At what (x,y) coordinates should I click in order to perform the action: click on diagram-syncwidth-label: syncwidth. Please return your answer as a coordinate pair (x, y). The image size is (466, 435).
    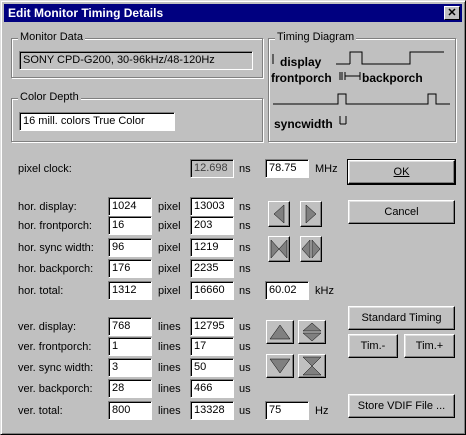
    Looking at the image, I should click on (303, 124).